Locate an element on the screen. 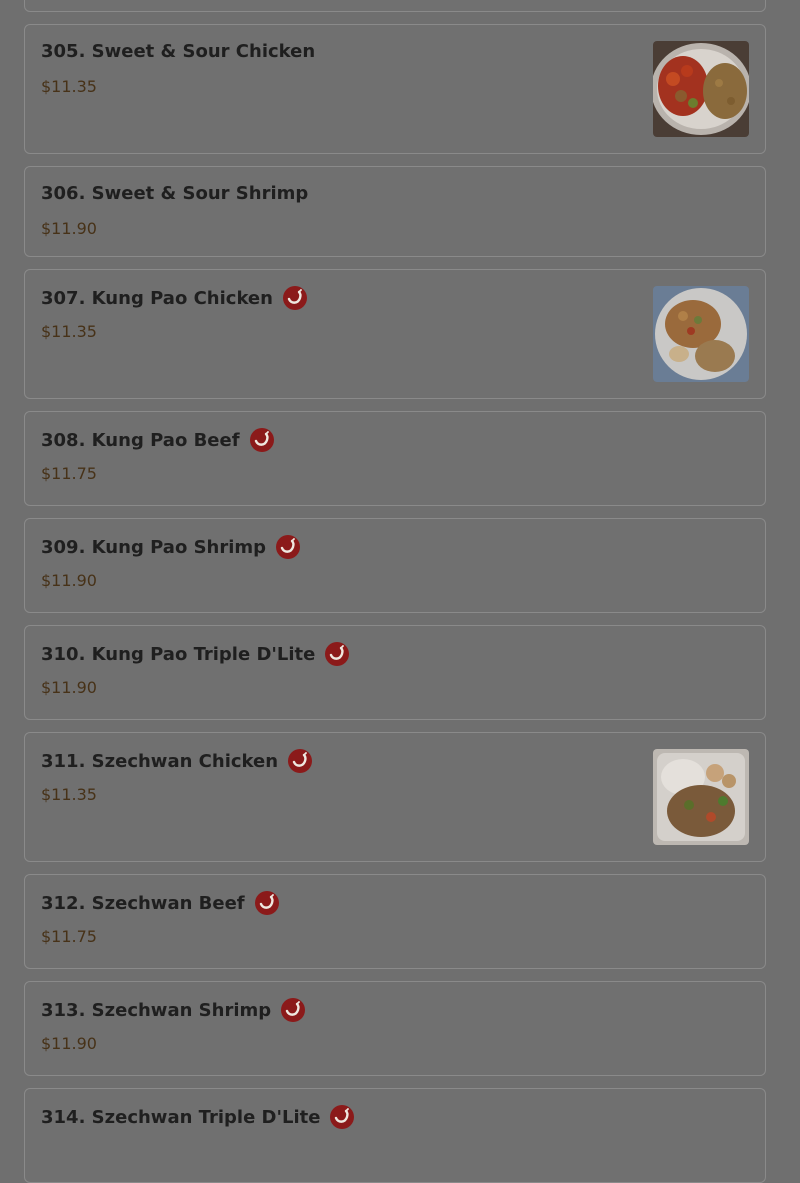 Image resolution: width=800 pixels, height=1183 pixels. szechwan-chicken-photo is located at coordinates (701, 797).